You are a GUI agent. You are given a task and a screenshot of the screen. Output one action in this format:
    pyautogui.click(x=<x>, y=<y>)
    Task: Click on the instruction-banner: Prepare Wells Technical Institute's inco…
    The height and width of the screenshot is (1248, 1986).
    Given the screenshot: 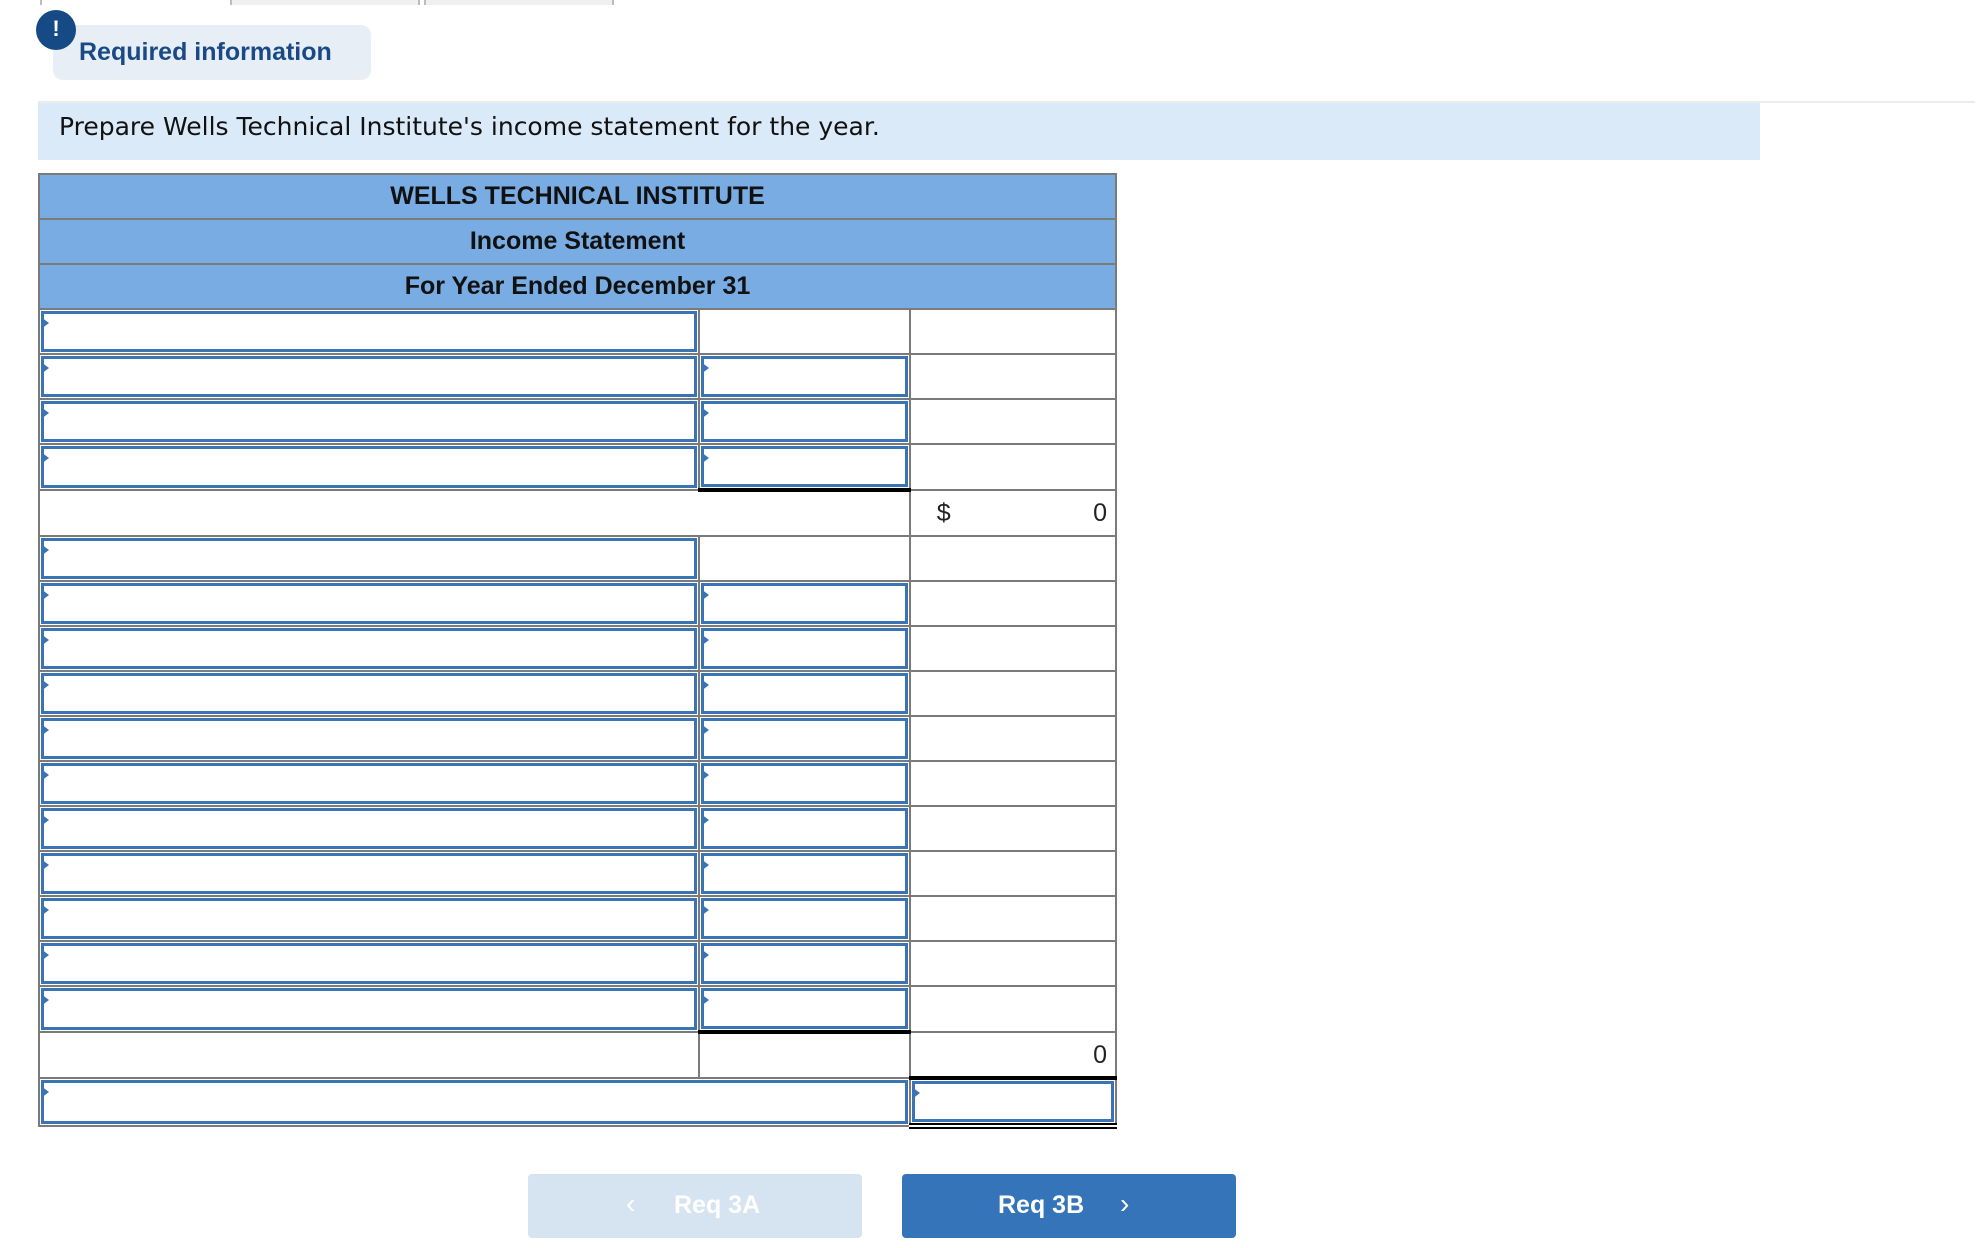 What is the action you would take?
    pyautogui.click(x=899, y=131)
    